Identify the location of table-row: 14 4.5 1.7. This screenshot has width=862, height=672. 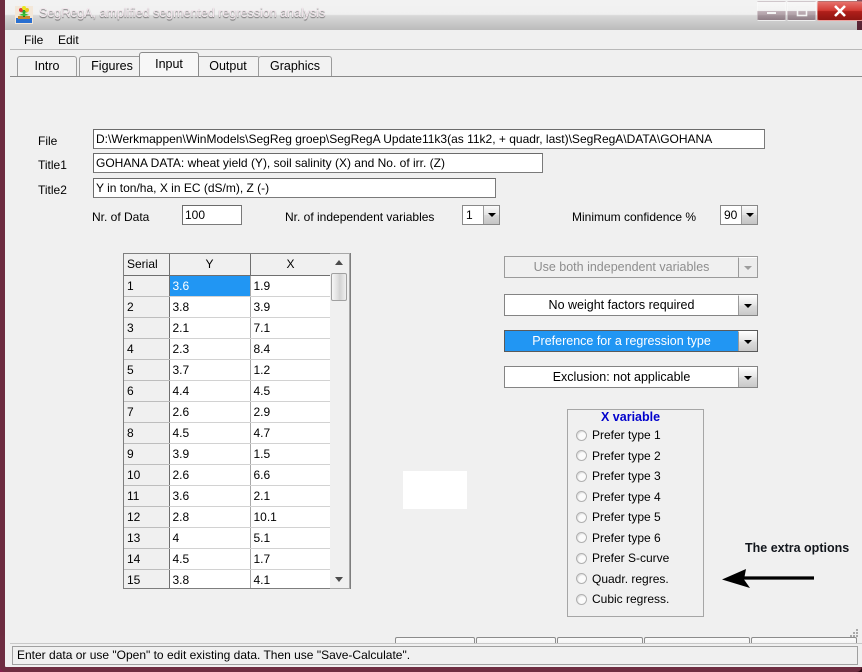
(228, 559).